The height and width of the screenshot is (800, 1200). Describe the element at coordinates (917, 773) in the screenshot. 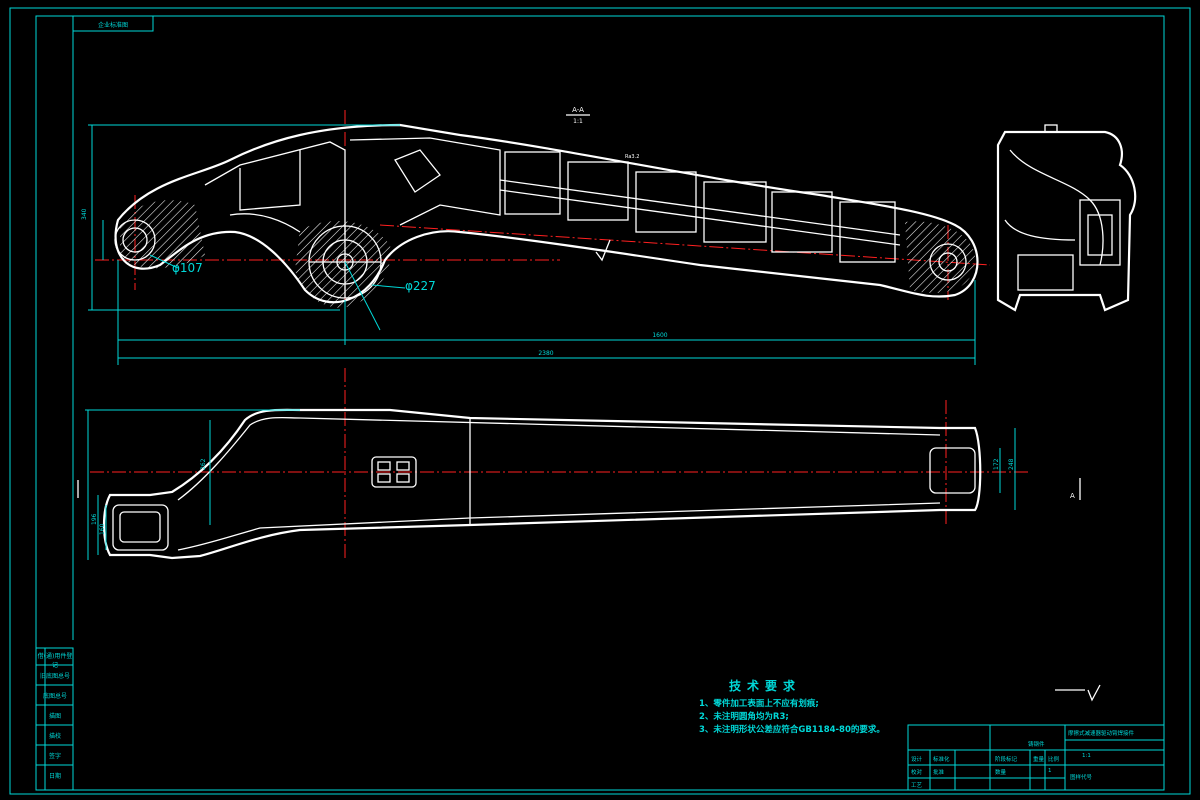

I see `title-checker: 校对` at that location.